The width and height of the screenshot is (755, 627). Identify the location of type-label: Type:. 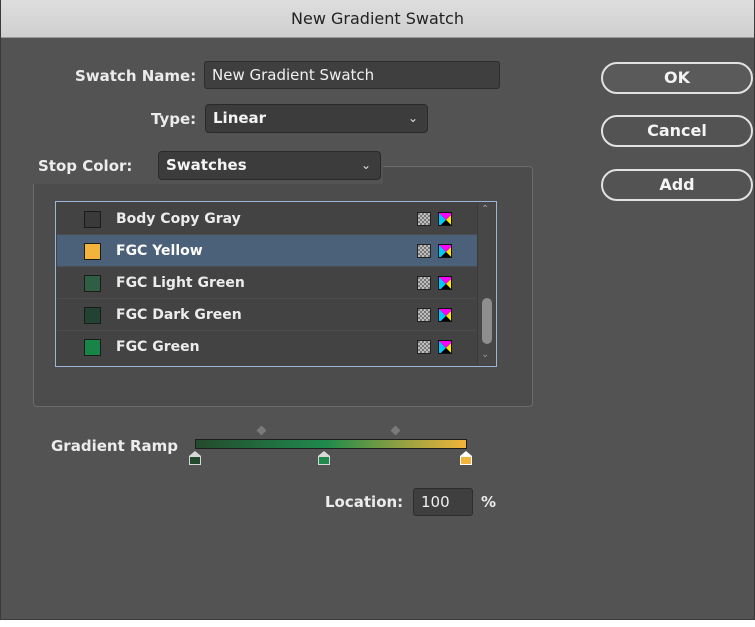
(174, 119).